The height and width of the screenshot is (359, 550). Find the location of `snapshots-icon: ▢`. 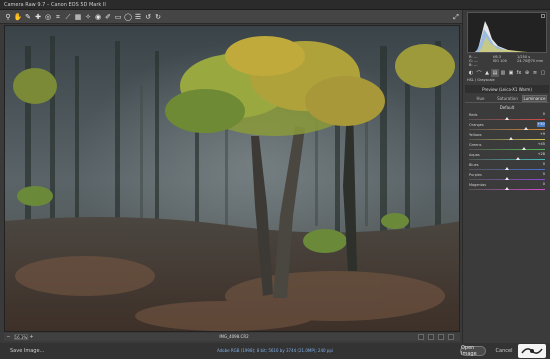

snapshots-icon: ▢ is located at coordinates (543, 73).